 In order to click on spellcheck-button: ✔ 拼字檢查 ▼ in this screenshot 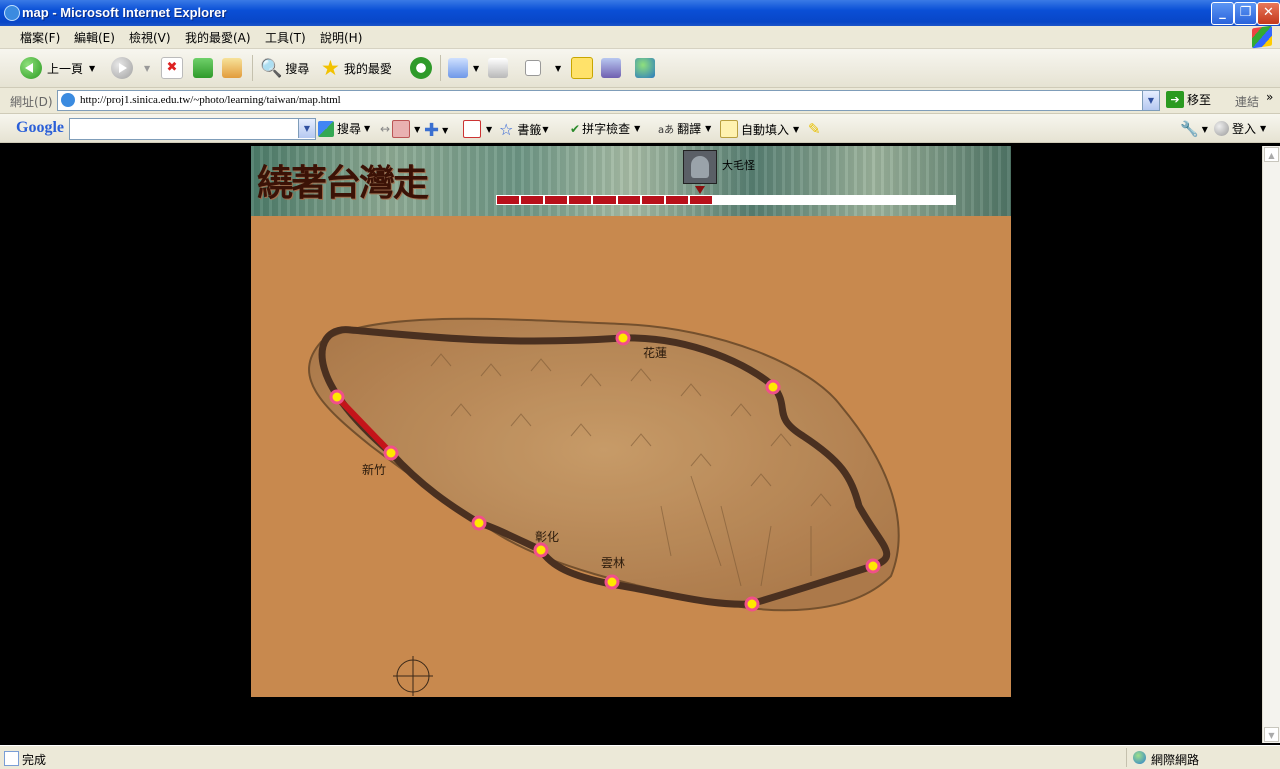, I will do `click(605, 128)`.